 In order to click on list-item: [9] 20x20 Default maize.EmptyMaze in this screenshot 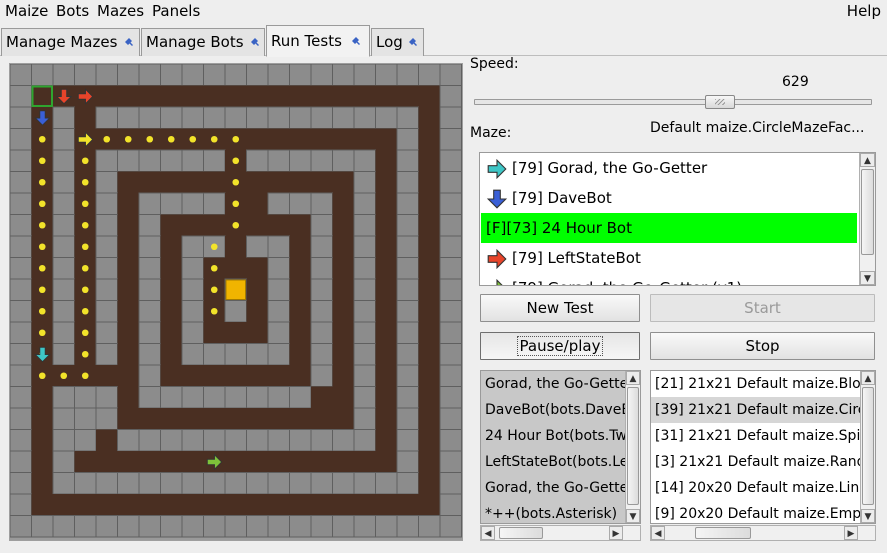, I will do `click(755, 512)`.